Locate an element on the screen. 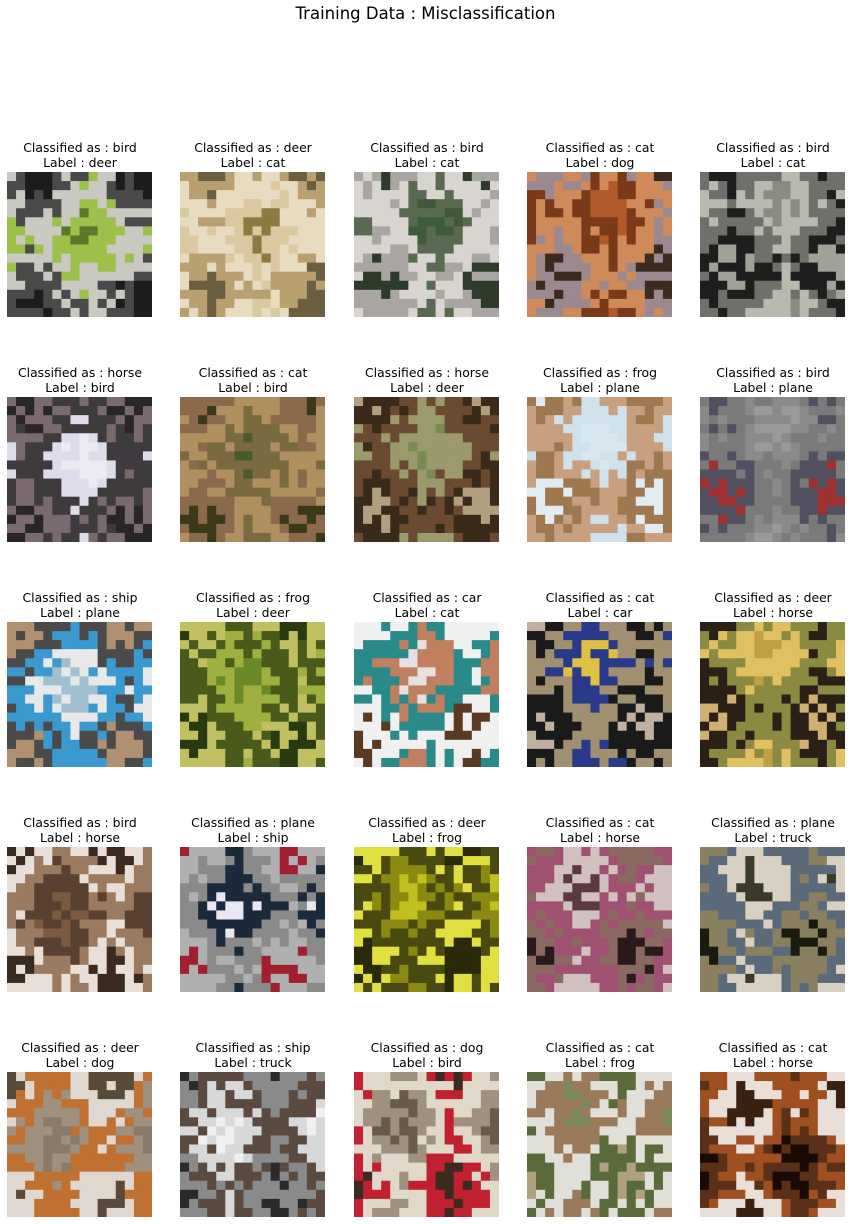 This screenshot has width=851, height=1224. grid-cell: Classified as : bird Label : plane is located at coordinates (769, 453).